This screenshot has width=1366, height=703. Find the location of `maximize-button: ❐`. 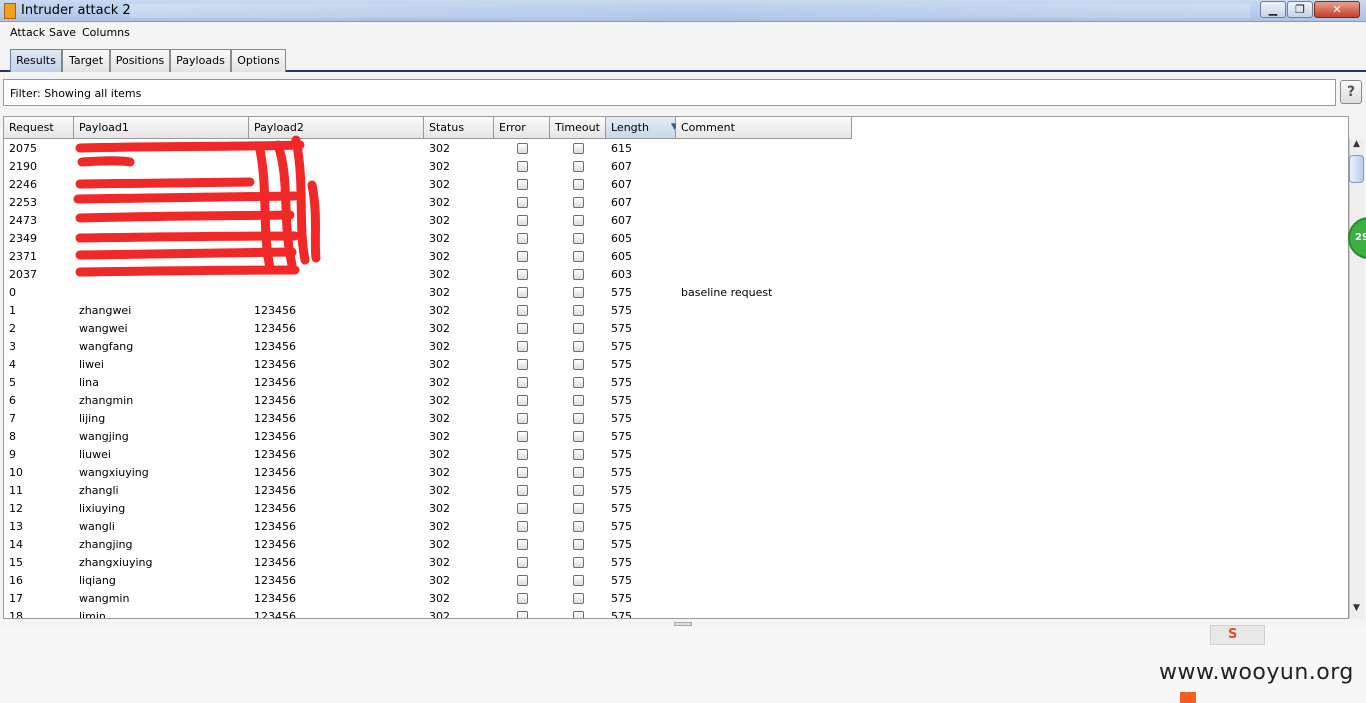

maximize-button: ❐ is located at coordinates (1300, 9).